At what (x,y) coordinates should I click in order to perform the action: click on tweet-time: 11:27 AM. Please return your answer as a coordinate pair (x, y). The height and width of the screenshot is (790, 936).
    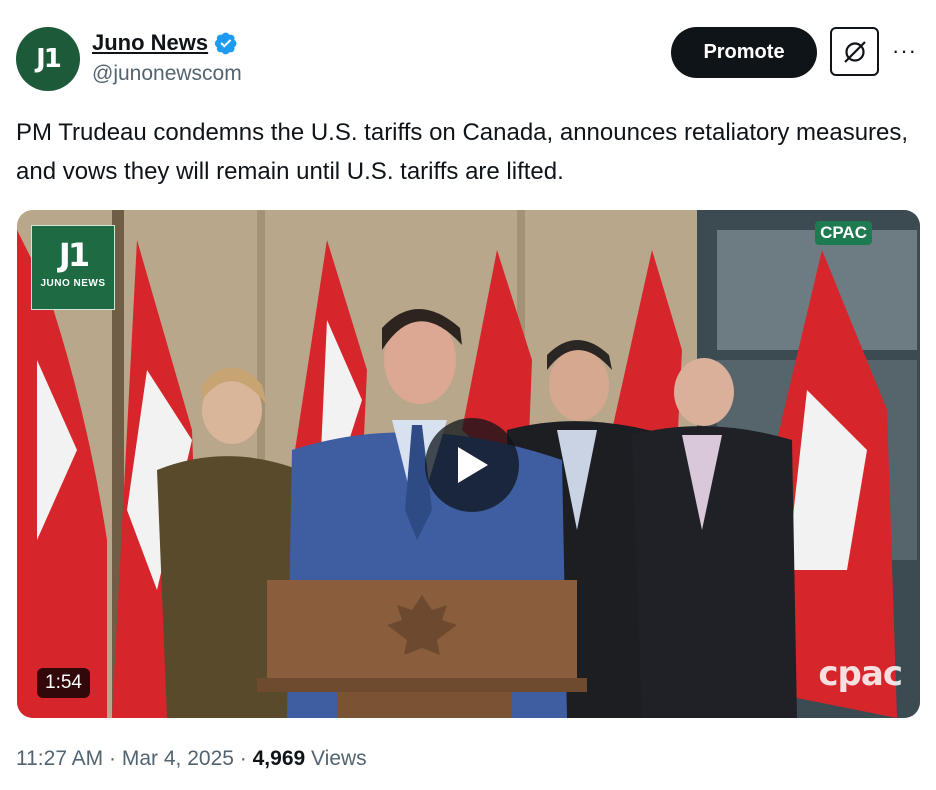
    Looking at the image, I should click on (59, 758).